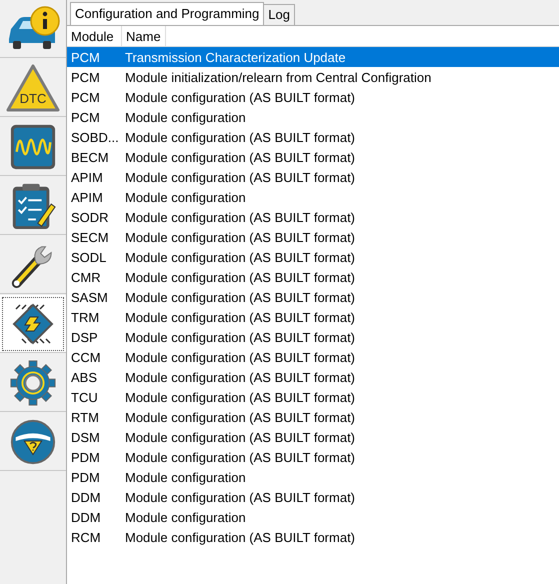  What do you see at coordinates (279, 14) in the screenshot?
I see `tab: Log` at bounding box center [279, 14].